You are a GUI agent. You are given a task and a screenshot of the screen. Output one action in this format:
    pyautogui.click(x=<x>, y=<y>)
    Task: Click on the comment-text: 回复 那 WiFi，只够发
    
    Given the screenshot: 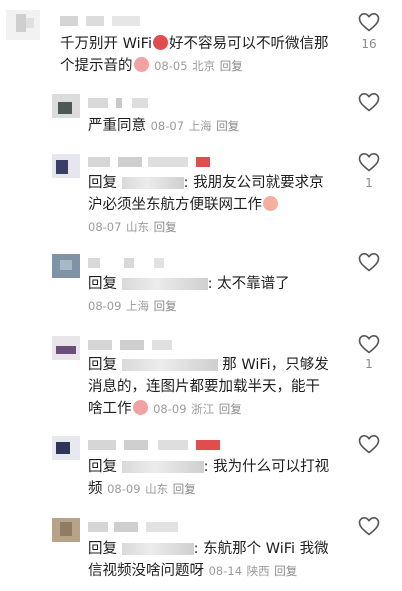 What is the action you would take?
    pyautogui.click(x=208, y=365)
    